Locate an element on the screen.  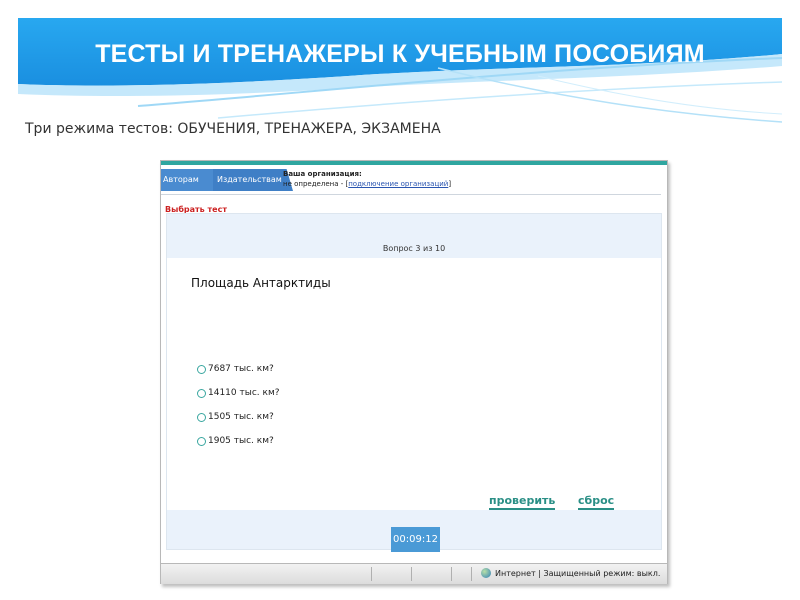
tab-publishers: Издательствам is located at coordinates (253, 180).